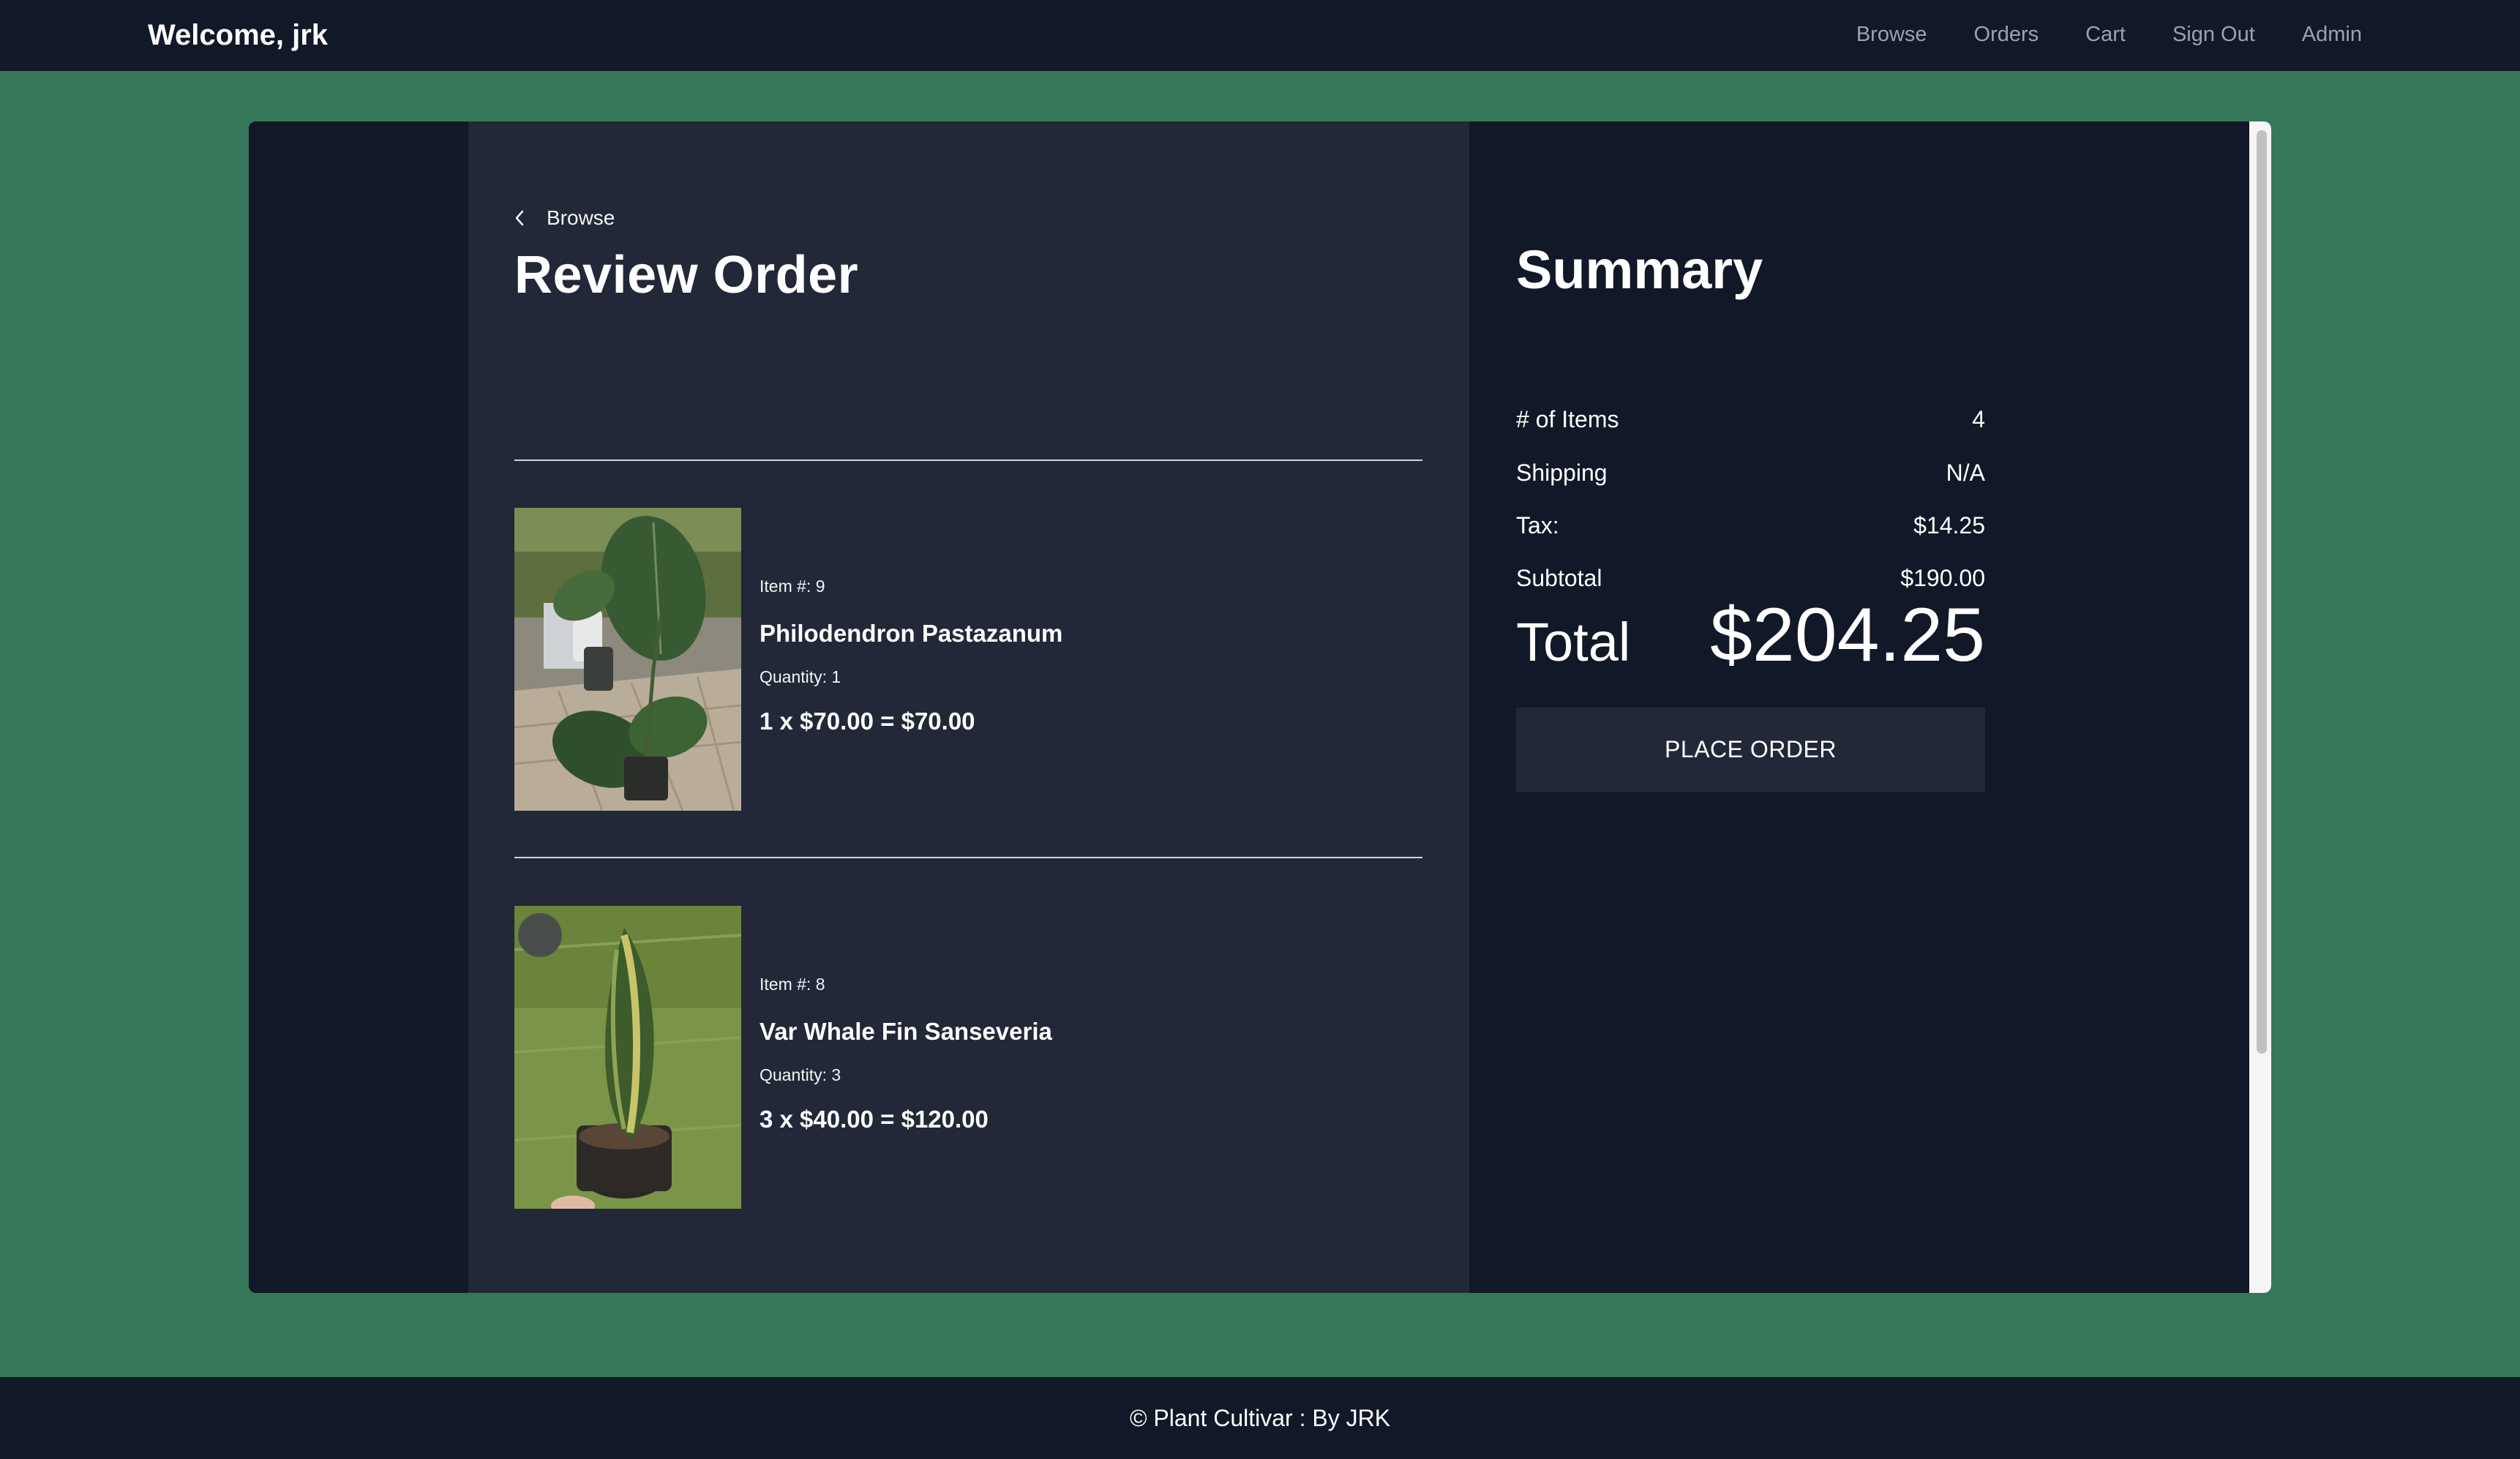 The width and height of the screenshot is (2520, 1459). What do you see at coordinates (2262, 592) in the screenshot?
I see `scrollbar-thumb` at bounding box center [2262, 592].